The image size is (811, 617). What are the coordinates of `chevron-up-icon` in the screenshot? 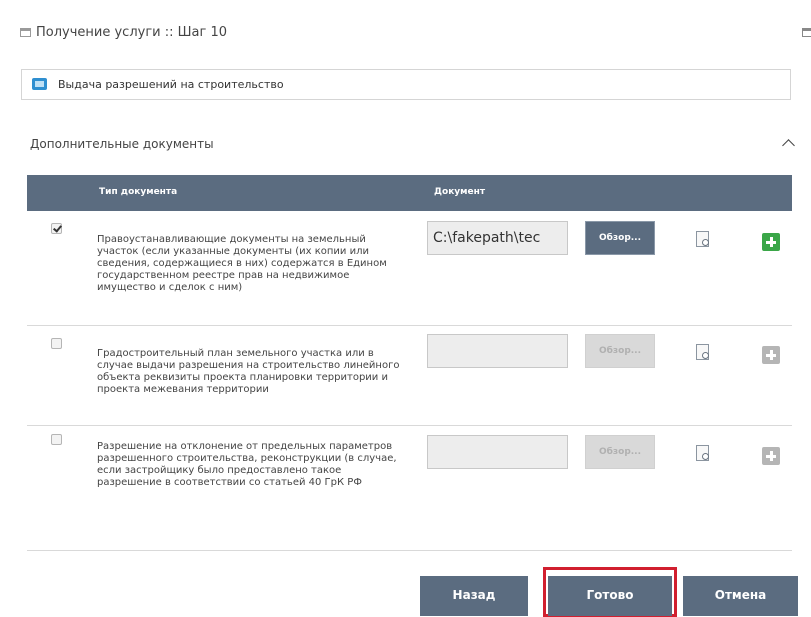 It's located at (789, 144).